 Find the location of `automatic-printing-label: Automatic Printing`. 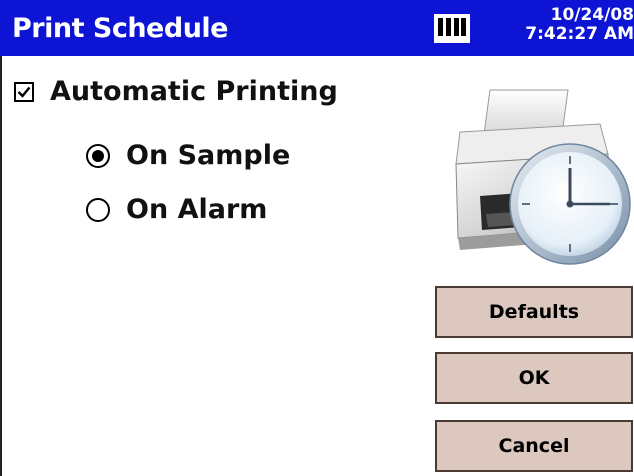

automatic-printing-label: Automatic Printing is located at coordinates (194, 91).